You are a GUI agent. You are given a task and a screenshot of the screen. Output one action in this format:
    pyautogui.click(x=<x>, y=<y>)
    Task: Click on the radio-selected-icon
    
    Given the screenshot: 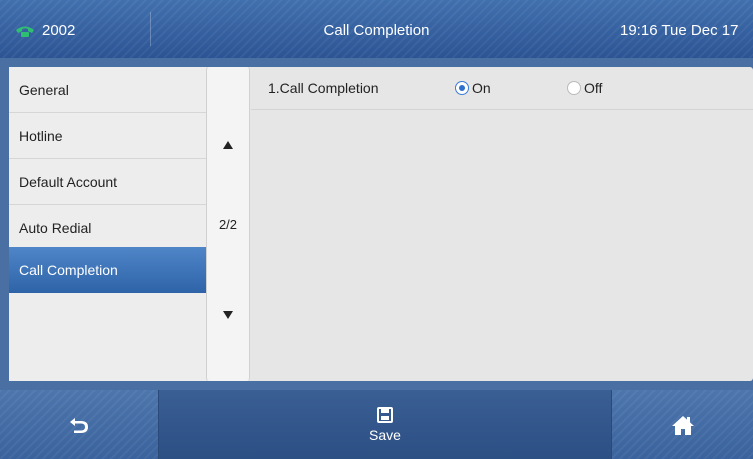 What is the action you would take?
    pyautogui.click(x=462, y=88)
    